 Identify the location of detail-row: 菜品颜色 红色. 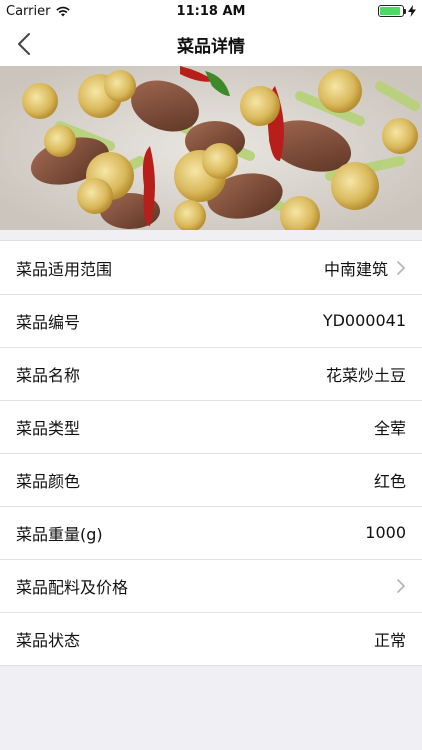
(211, 479).